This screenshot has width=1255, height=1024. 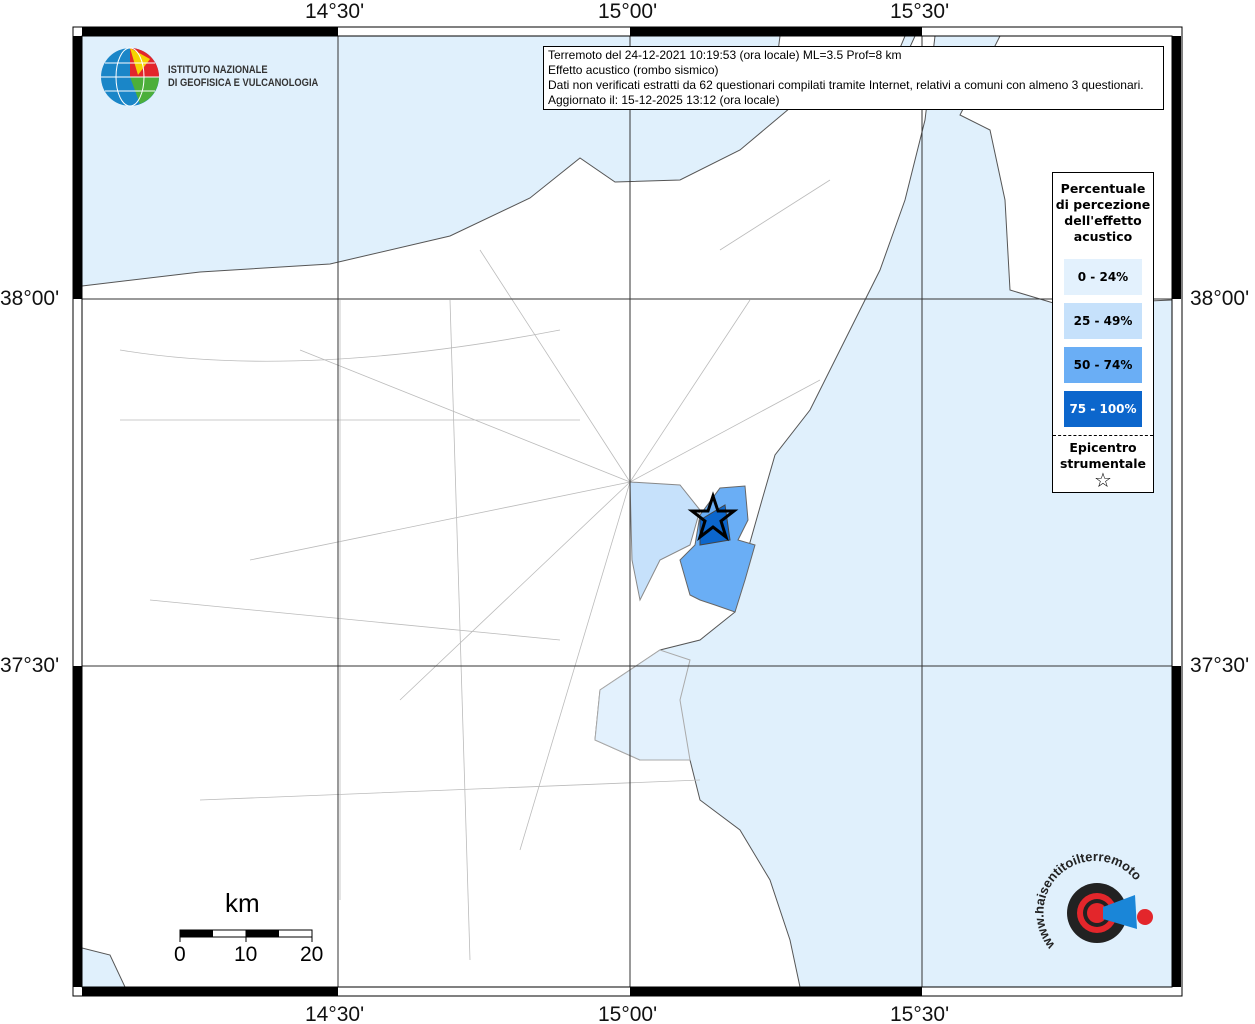 What do you see at coordinates (243, 83) in the screenshot?
I see `logo-line2: DI GEOFISICA E VULCANOLOGIA` at bounding box center [243, 83].